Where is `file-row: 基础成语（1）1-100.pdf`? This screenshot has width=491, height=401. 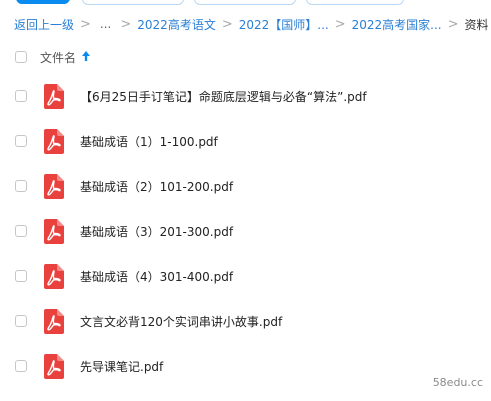
file-row: 基础成语（1）1-100.pdf is located at coordinates (245, 141).